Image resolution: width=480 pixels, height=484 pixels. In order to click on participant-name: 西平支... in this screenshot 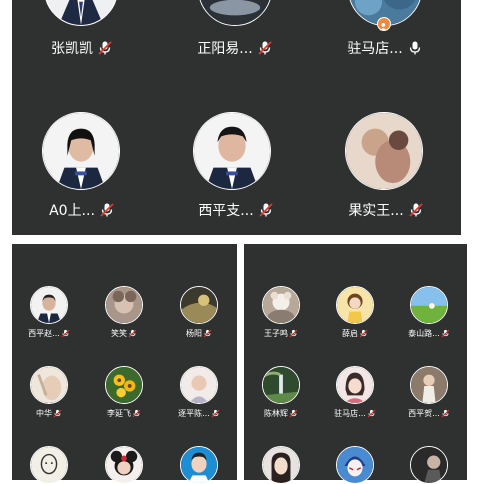, I will do `click(226, 211)`.